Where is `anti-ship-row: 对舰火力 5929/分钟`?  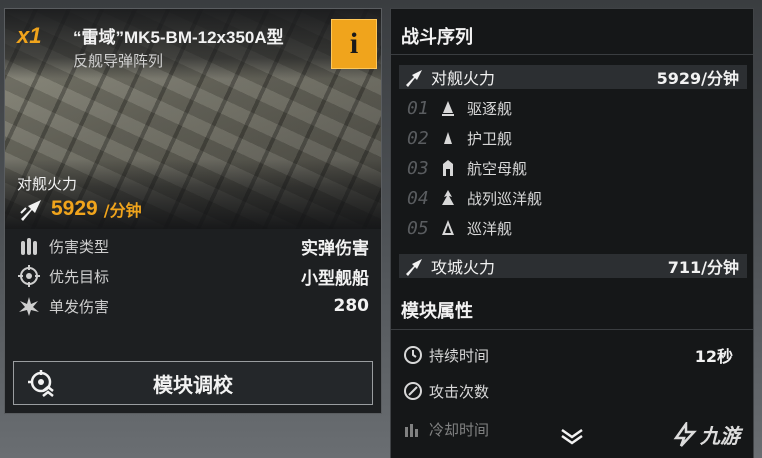 anti-ship-row: 对舰火力 5929/分钟 is located at coordinates (573, 77).